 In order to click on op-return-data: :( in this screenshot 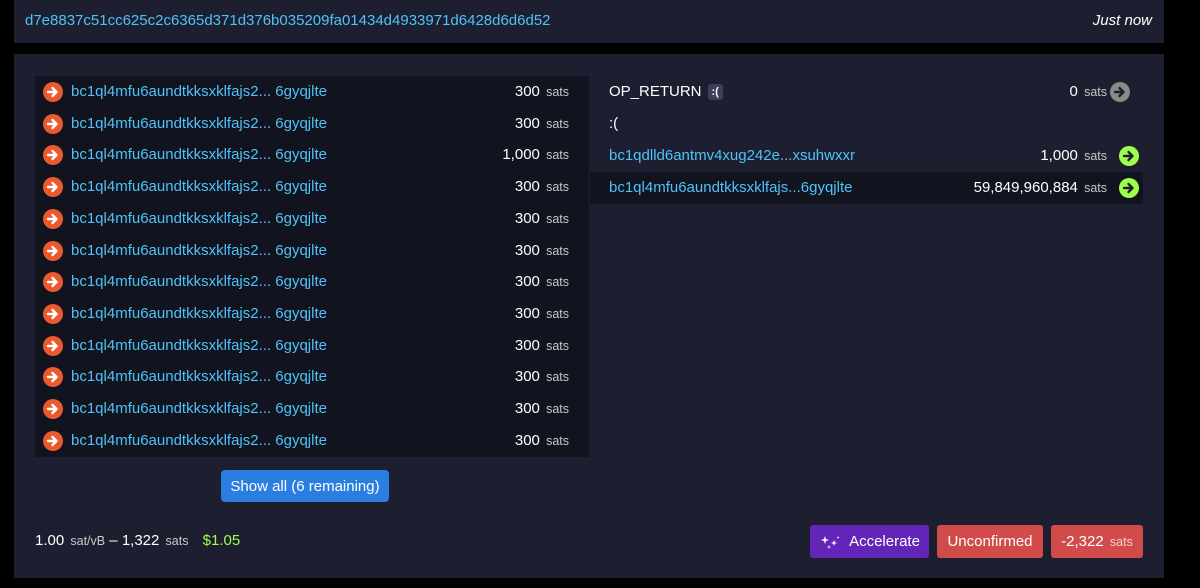, I will do `click(614, 123)`.